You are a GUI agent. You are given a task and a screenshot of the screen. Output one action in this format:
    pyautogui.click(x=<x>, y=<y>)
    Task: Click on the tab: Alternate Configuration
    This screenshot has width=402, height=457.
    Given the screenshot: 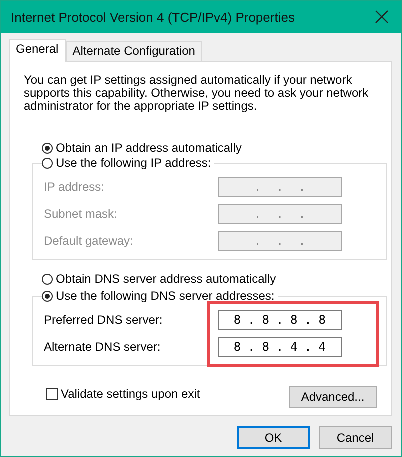 What is the action you would take?
    pyautogui.click(x=134, y=51)
    